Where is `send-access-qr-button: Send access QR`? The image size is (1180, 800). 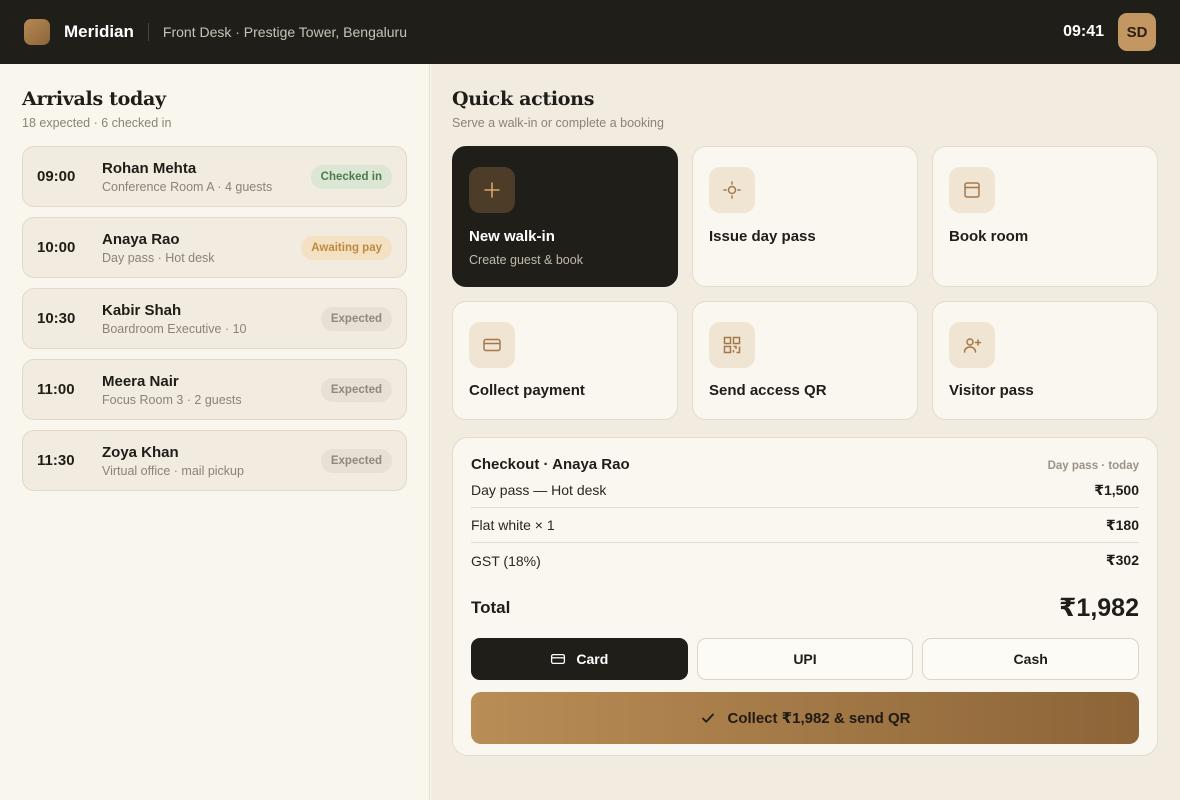
send-access-qr-button: Send access QR is located at coordinates (805, 360).